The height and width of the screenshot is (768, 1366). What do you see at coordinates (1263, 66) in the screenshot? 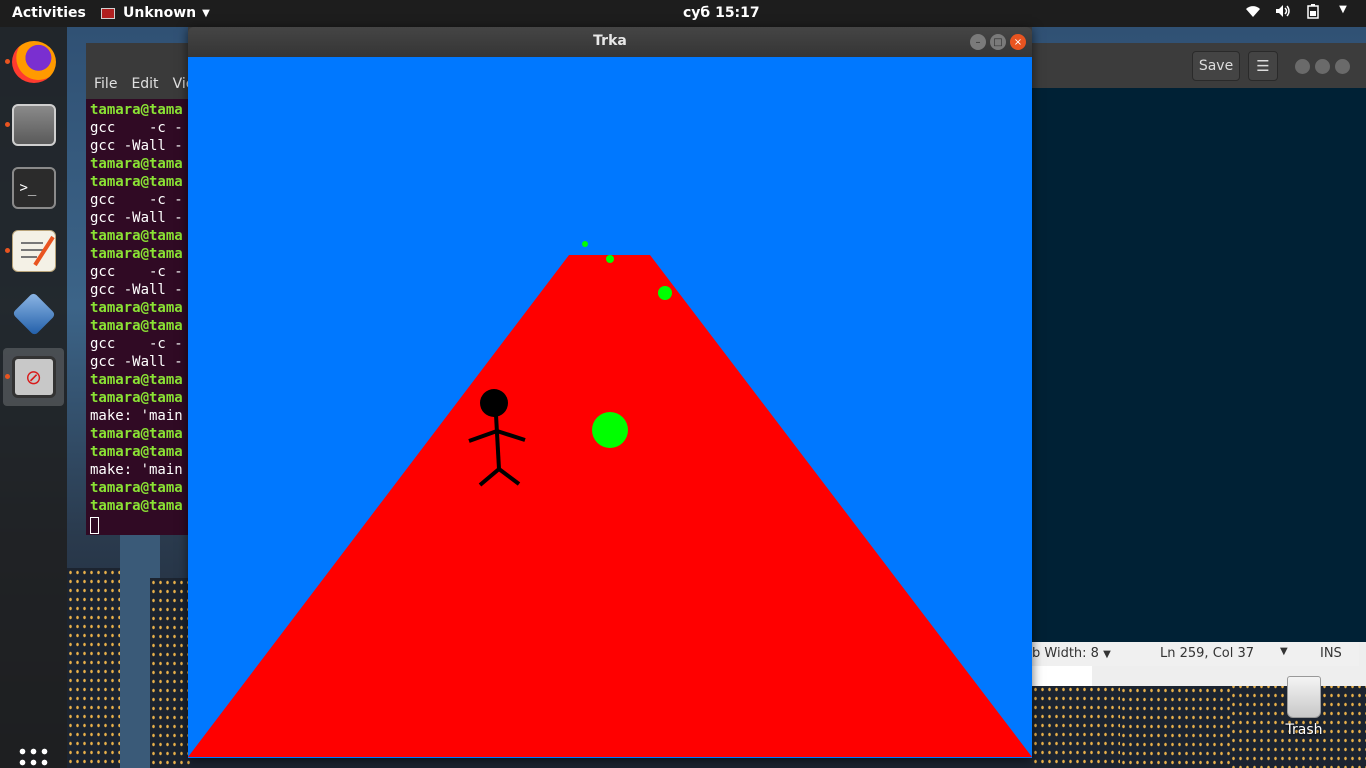
I see `hamburger-menu-icon: ☰` at bounding box center [1263, 66].